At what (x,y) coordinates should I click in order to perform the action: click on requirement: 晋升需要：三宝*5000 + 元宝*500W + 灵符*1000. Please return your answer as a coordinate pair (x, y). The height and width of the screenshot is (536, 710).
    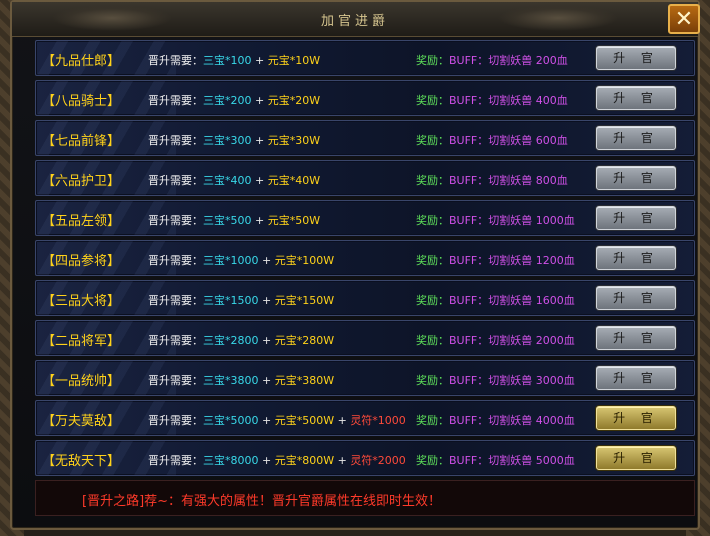
    Looking at the image, I should click on (277, 420).